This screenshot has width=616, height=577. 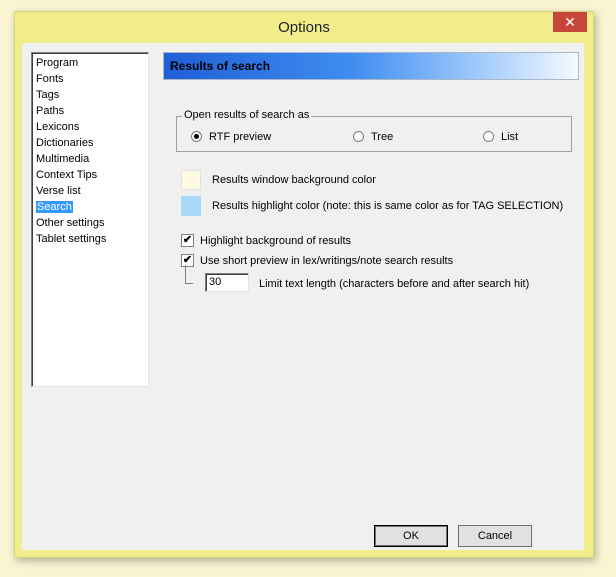 I want to click on category-item-paths: Paths, so click(x=91, y=111).